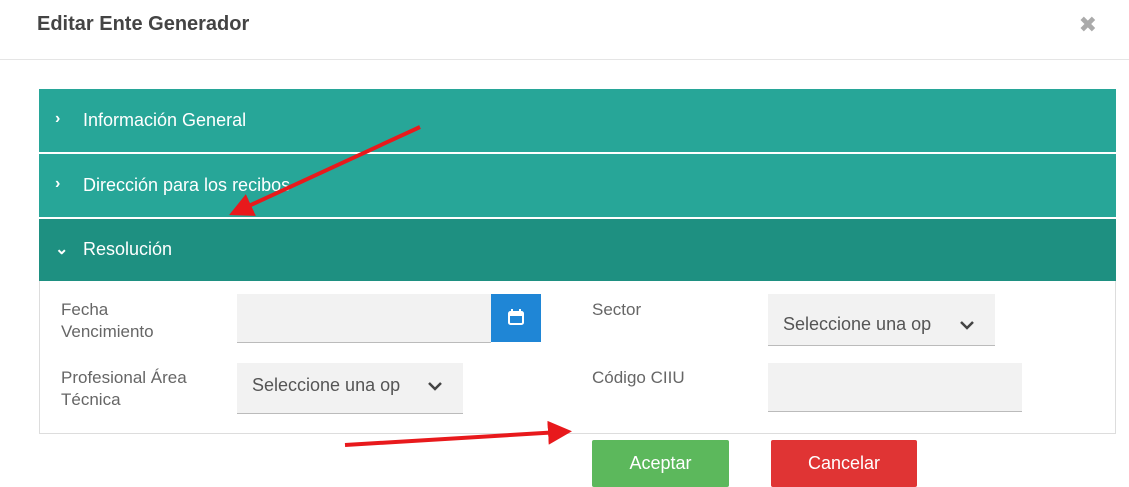 The width and height of the screenshot is (1129, 487). Describe the element at coordinates (91, 399) in the screenshot. I see `label-line: Técnica` at that location.